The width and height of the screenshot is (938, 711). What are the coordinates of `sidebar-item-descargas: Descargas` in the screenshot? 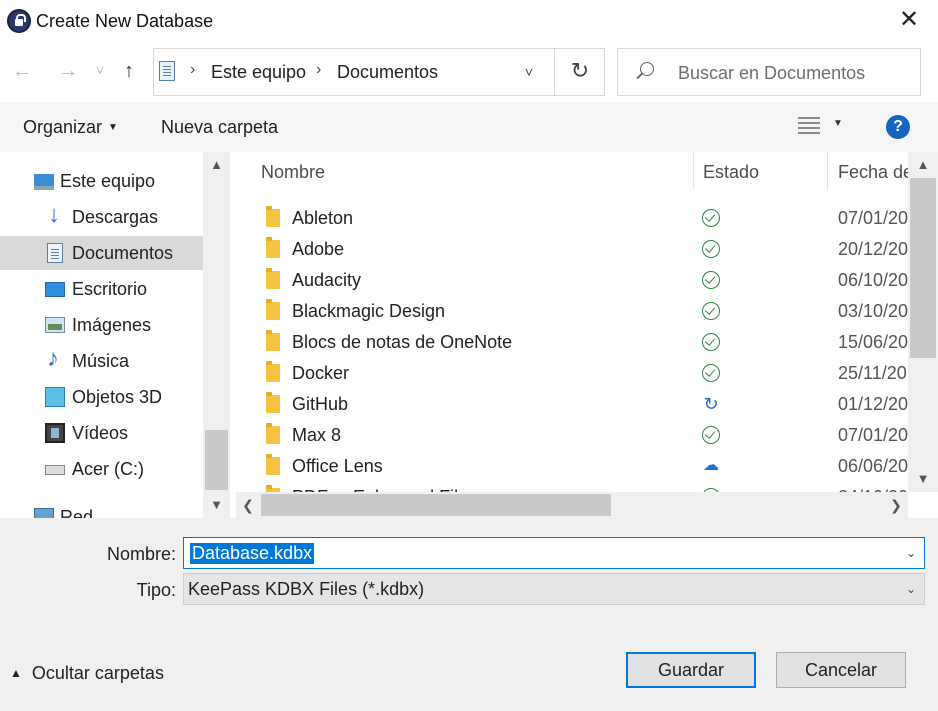 It's located at (101, 217).